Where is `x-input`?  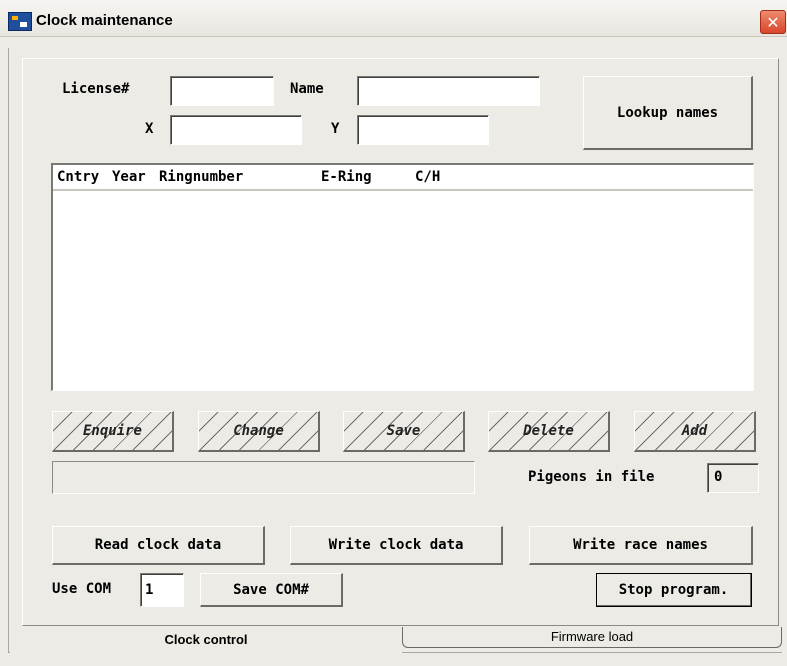 x-input is located at coordinates (236, 130).